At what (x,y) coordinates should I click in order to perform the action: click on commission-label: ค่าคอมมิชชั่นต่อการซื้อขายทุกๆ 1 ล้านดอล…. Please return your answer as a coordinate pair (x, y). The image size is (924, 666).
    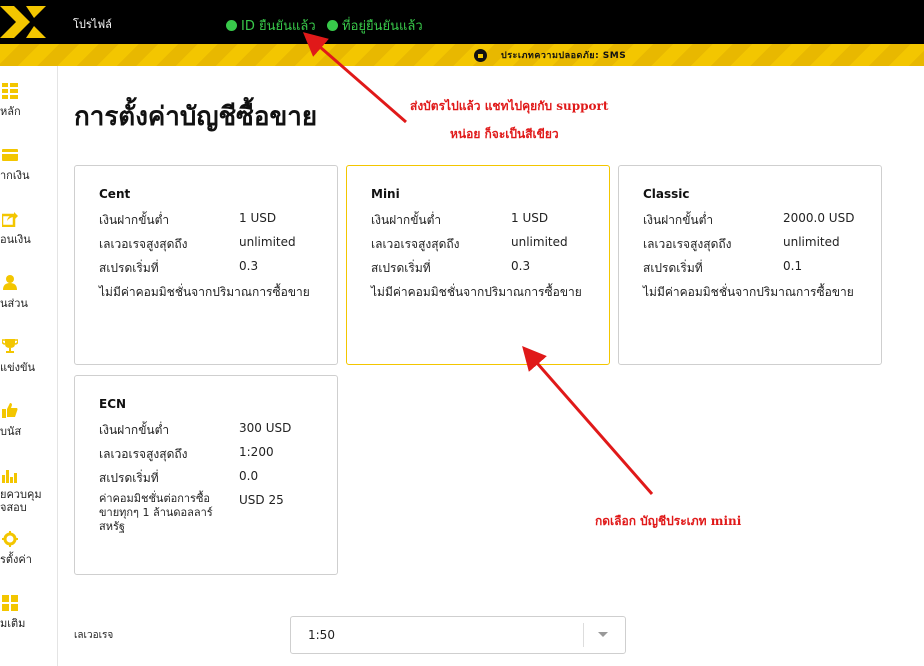
    Looking at the image, I should click on (156, 512).